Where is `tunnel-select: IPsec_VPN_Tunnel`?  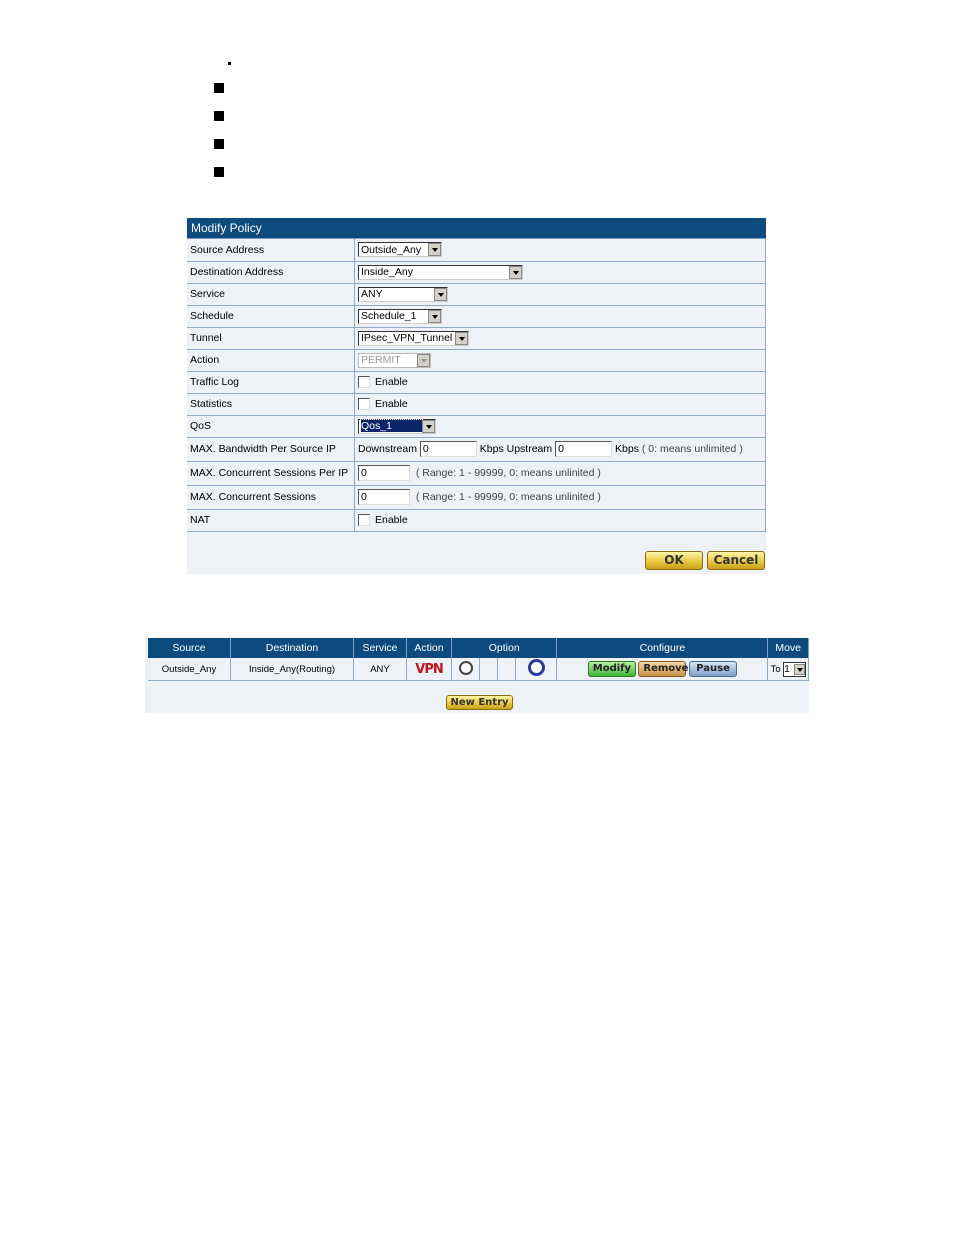 tunnel-select: IPsec_VPN_Tunnel is located at coordinates (413, 338).